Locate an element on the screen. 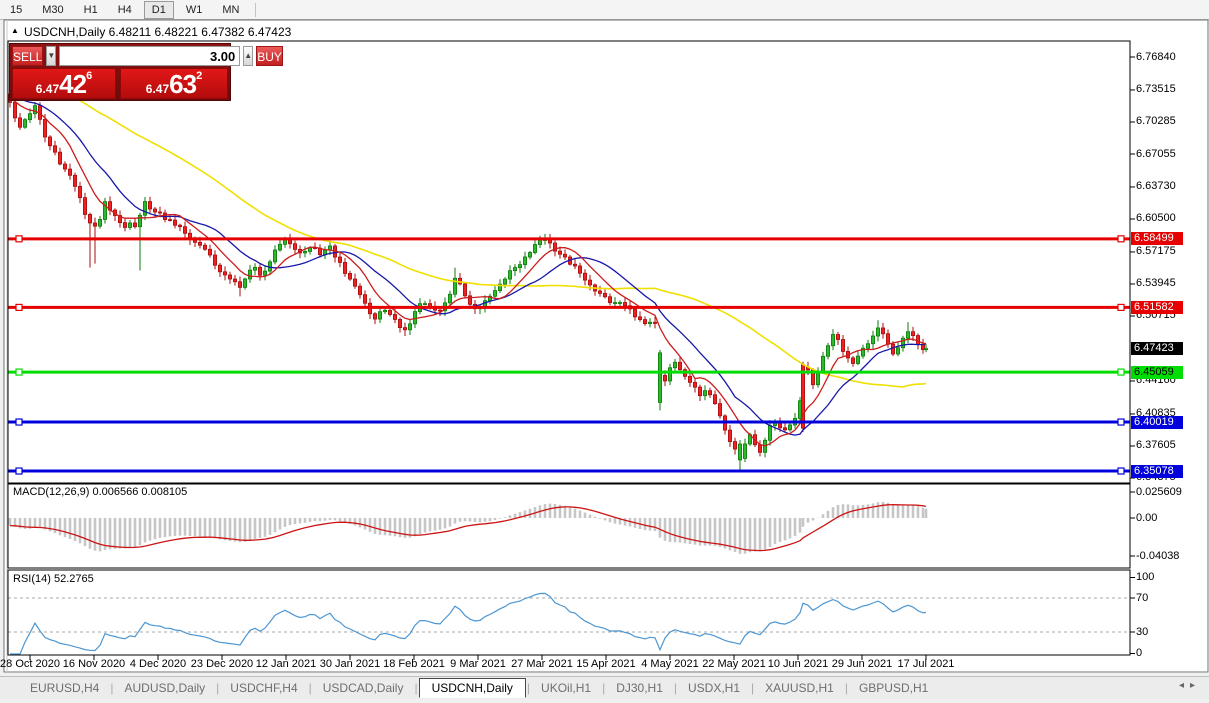 The width and height of the screenshot is (1209, 703). chart-tab-usdx-h1: USDX,H1 is located at coordinates (714, 688).